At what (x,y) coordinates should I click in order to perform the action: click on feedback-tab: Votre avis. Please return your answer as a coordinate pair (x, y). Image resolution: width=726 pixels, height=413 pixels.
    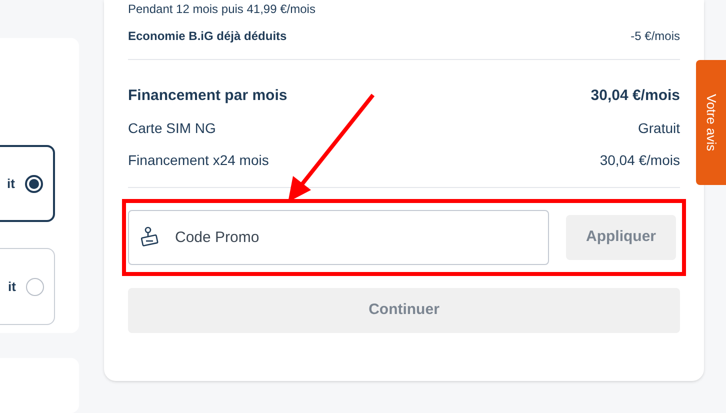
    Looking at the image, I should click on (711, 122).